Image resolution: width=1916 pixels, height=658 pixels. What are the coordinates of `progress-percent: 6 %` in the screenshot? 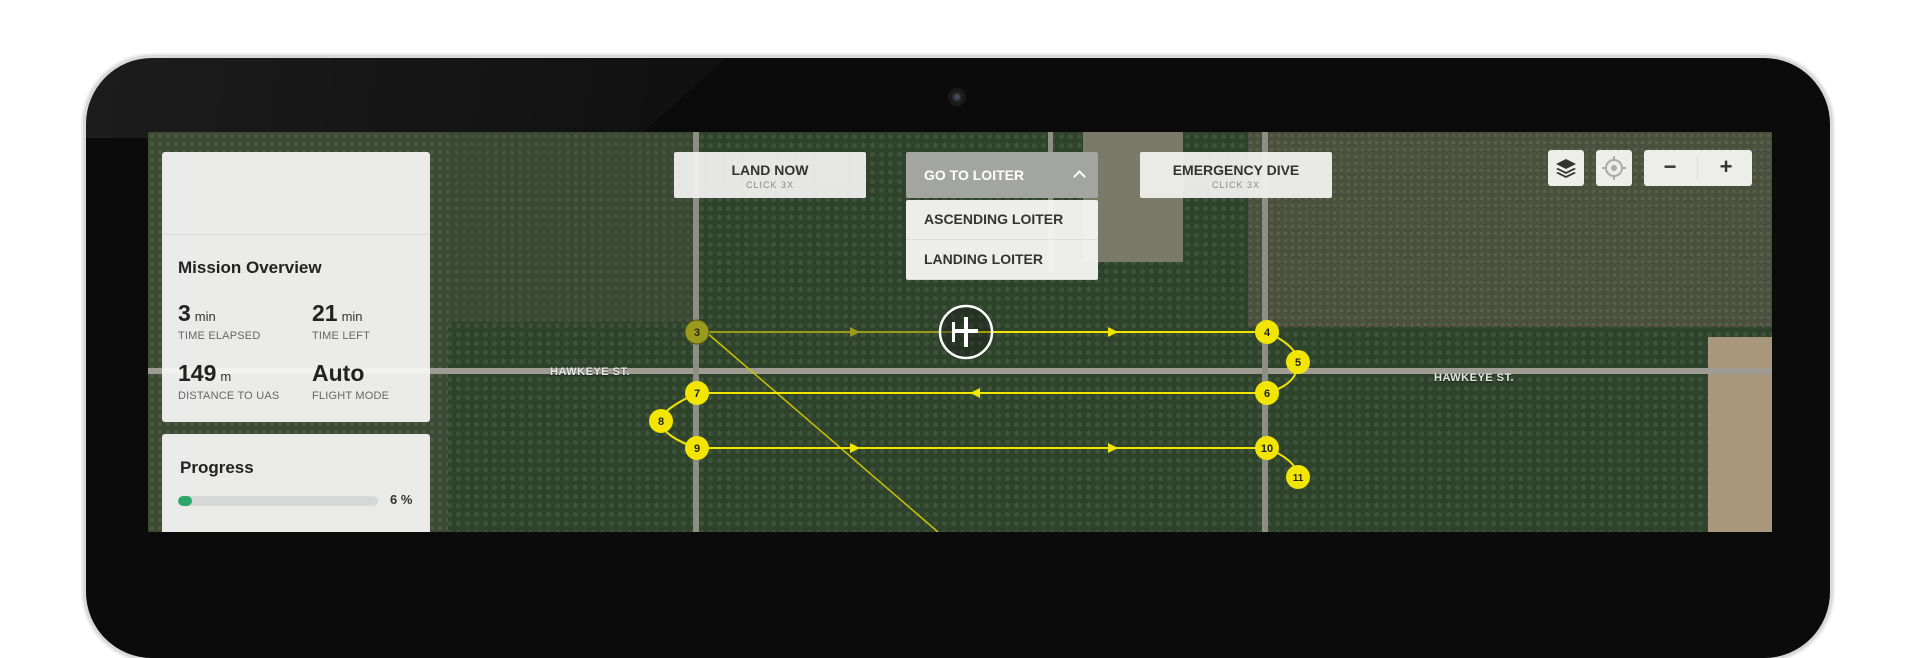 It's located at (401, 499).